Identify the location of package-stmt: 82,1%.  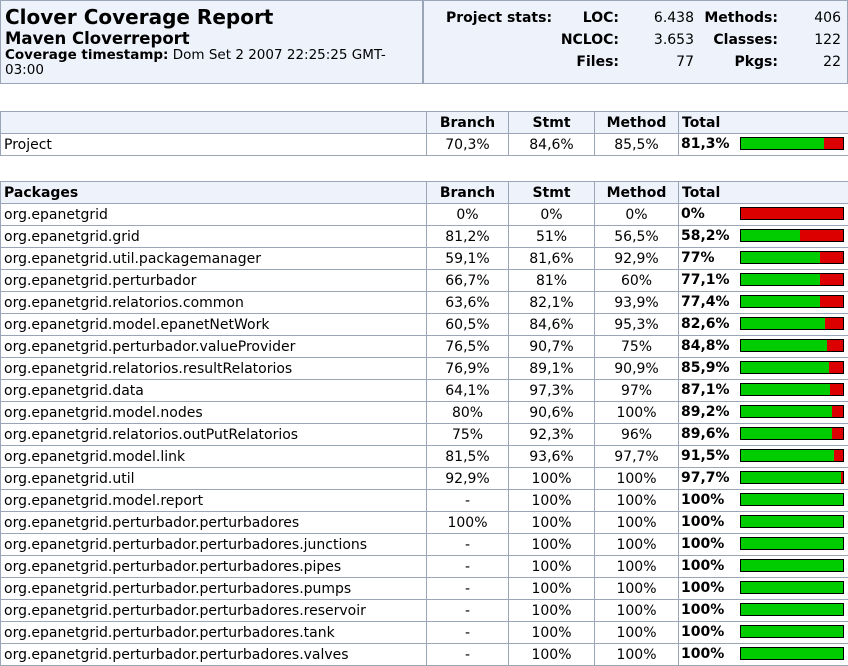
(552, 303).